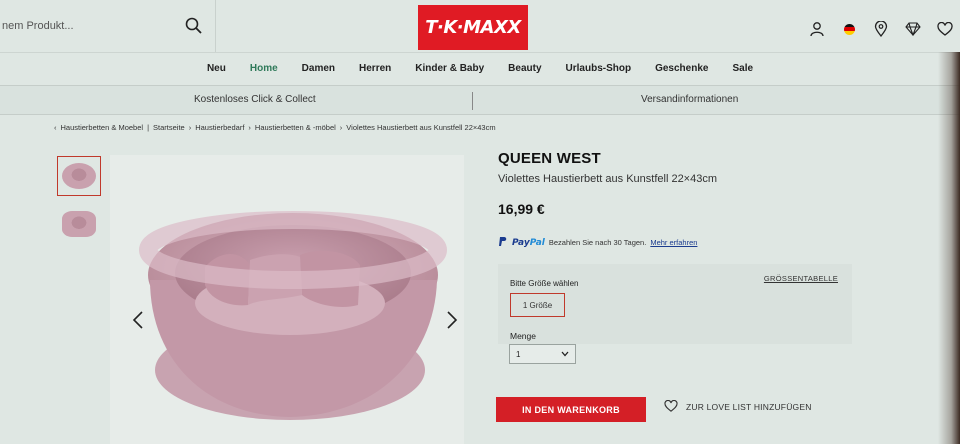 This screenshot has height=444, width=960. What do you see at coordinates (571, 409) in the screenshot?
I see `add-to-cart-button: IN DEN WARENKORB` at bounding box center [571, 409].